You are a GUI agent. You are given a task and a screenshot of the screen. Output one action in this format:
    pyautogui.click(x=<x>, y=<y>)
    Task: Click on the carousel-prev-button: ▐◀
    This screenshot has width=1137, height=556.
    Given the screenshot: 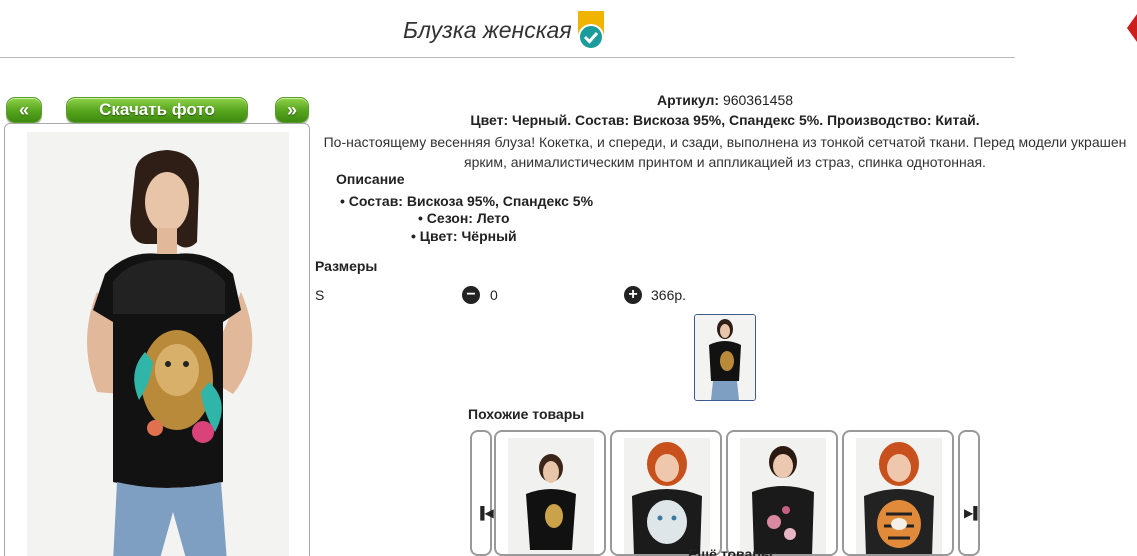 What is the action you would take?
    pyautogui.click(x=482, y=493)
    